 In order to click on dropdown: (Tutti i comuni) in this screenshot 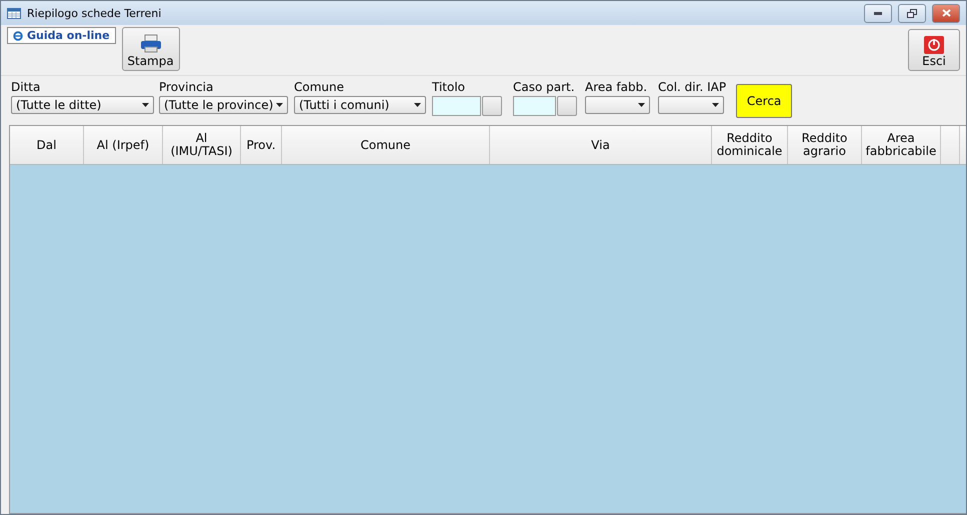, I will do `click(360, 105)`.